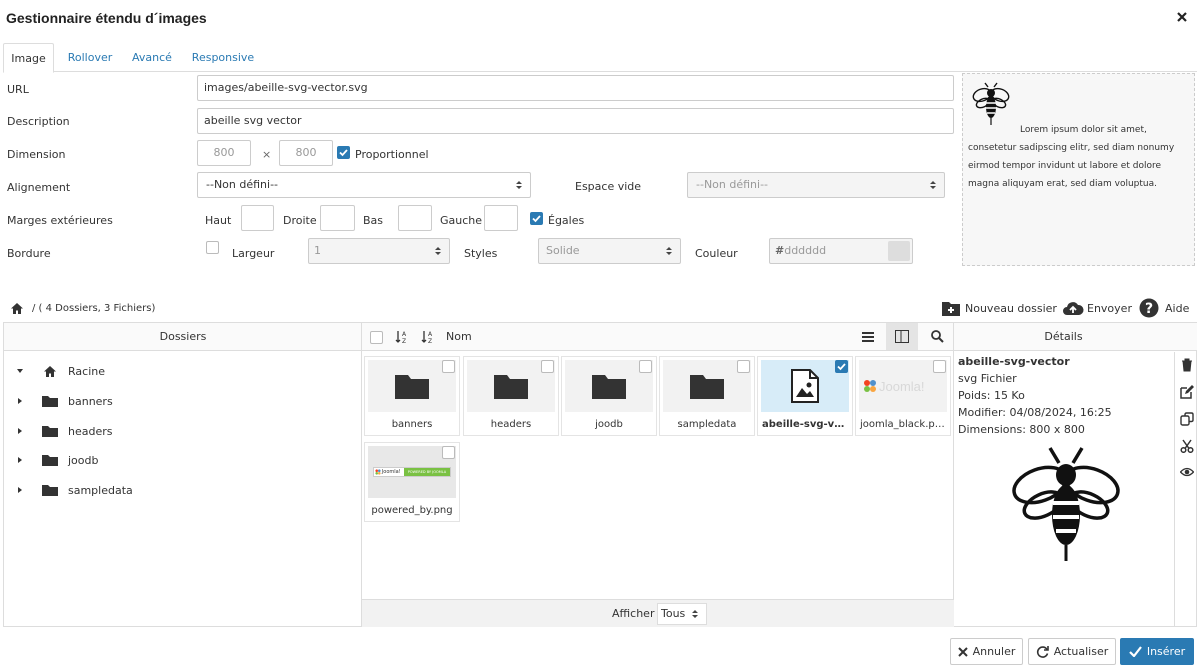  What do you see at coordinates (1187, 419) in the screenshot?
I see `copy-icon` at bounding box center [1187, 419].